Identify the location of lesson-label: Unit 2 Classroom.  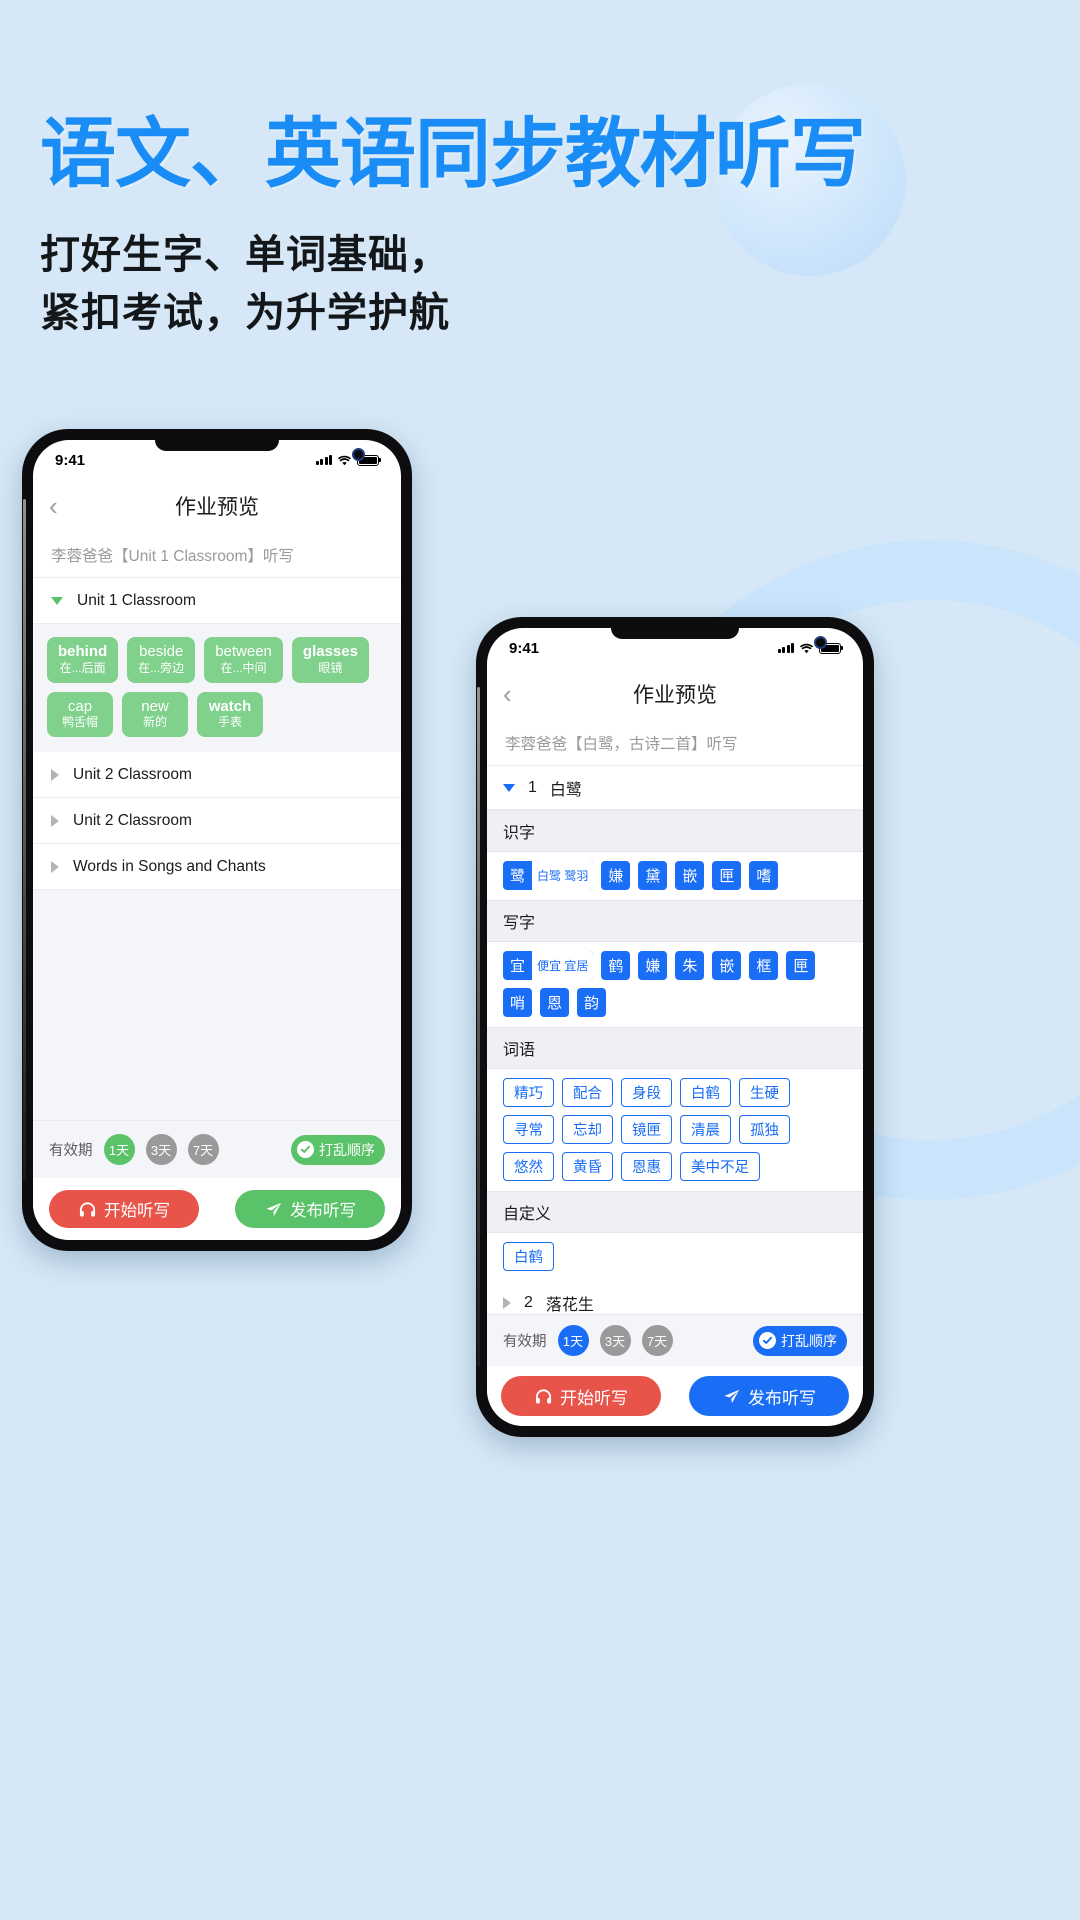
(132, 820).